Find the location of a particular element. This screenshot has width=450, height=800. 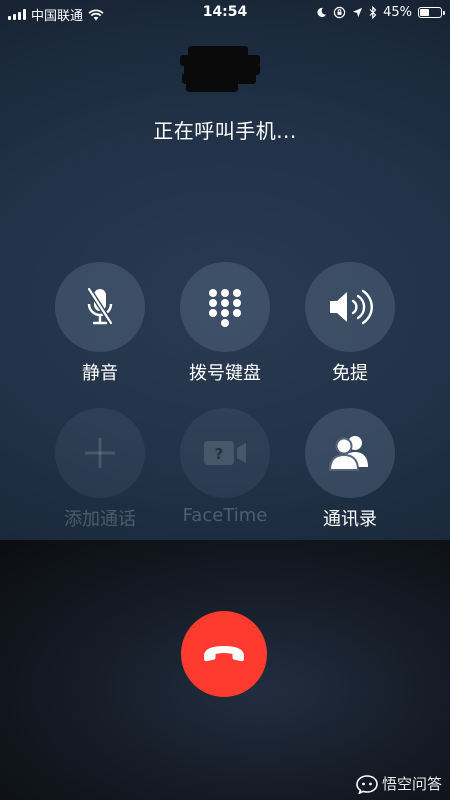

contacts-button is located at coordinates (350, 453).